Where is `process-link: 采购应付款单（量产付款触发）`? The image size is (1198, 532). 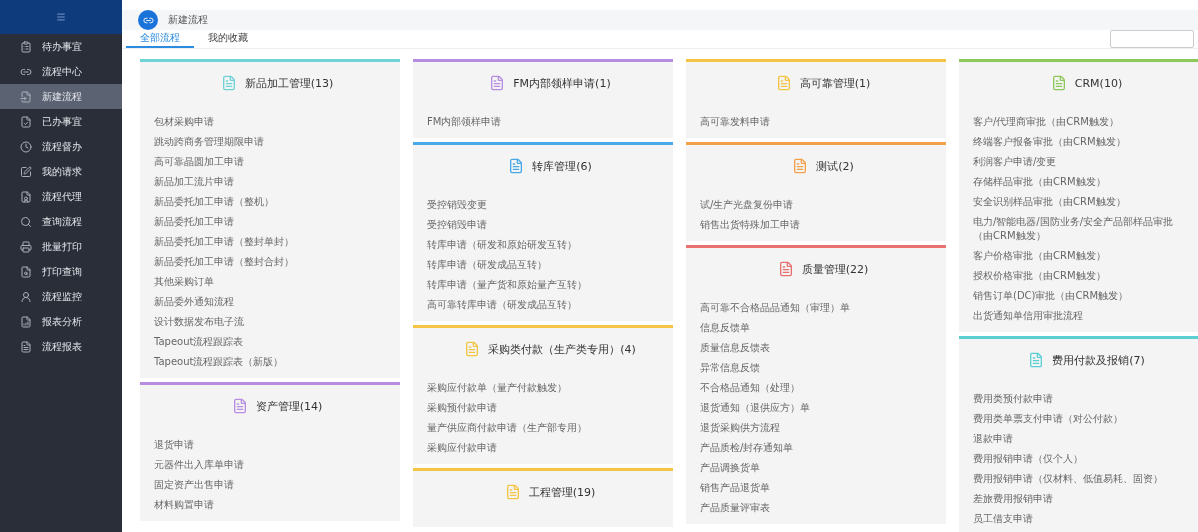 process-link: 采购应付款单（量产付款触发） is located at coordinates (550, 388).